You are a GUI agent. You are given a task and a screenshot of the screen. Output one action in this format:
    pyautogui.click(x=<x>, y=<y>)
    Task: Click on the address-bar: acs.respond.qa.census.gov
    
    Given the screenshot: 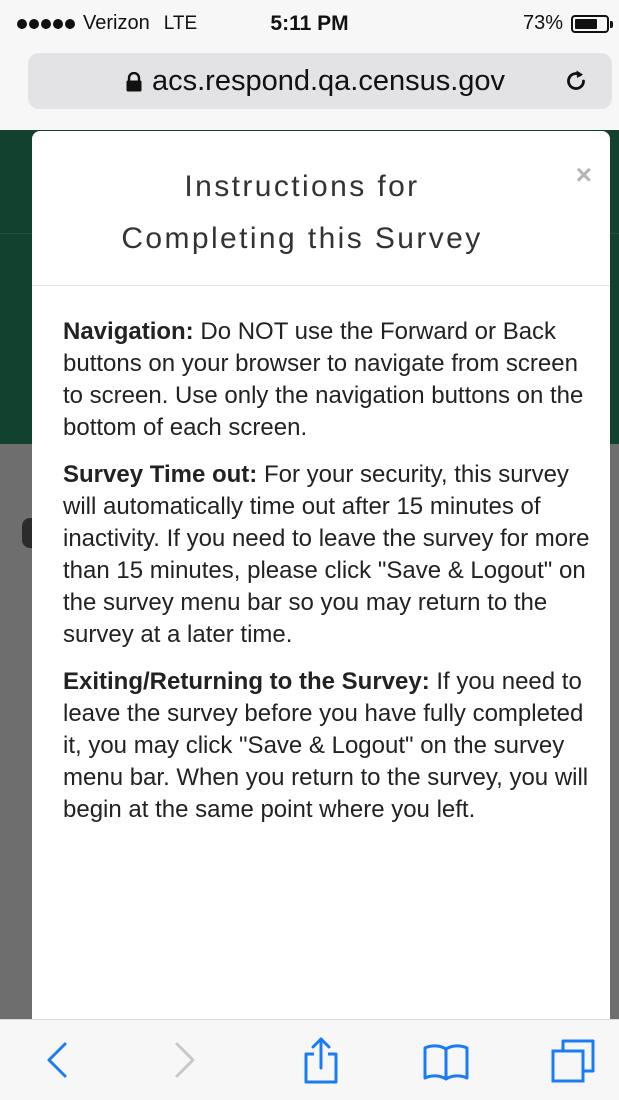 What is the action you would take?
    pyautogui.click(x=320, y=81)
    